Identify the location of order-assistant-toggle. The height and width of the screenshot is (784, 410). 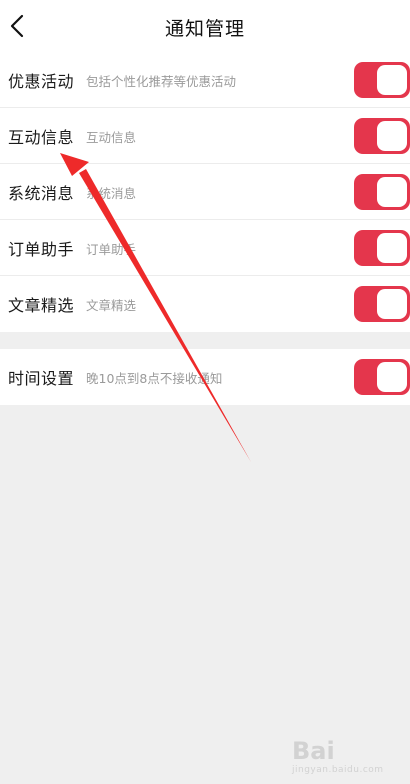
(382, 248).